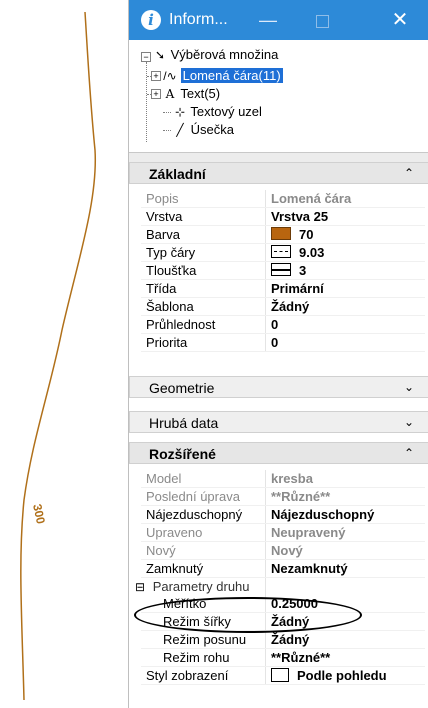  I want to click on property-row: Zamknutý Nezamknutý, so click(283, 569).